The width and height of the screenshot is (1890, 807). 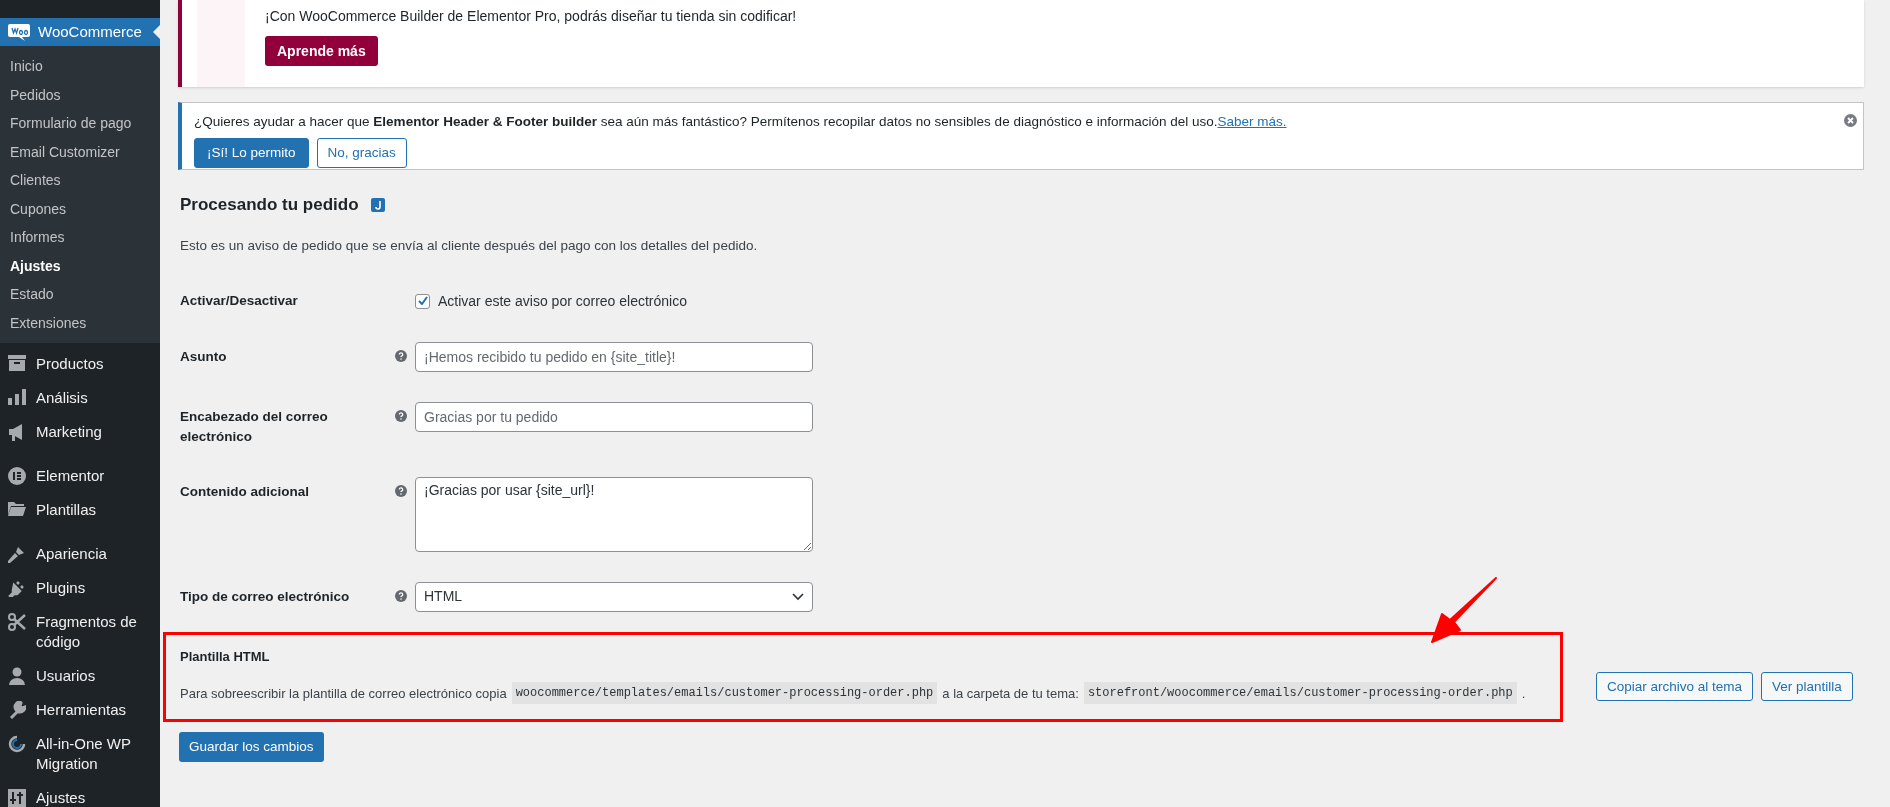 What do you see at coordinates (531, 16) in the screenshot?
I see `promo-text: ¡Con WooCommerce Builder de Elementor Pro, podrás diseñar tu tienda sin codificar!` at bounding box center [531, 16].